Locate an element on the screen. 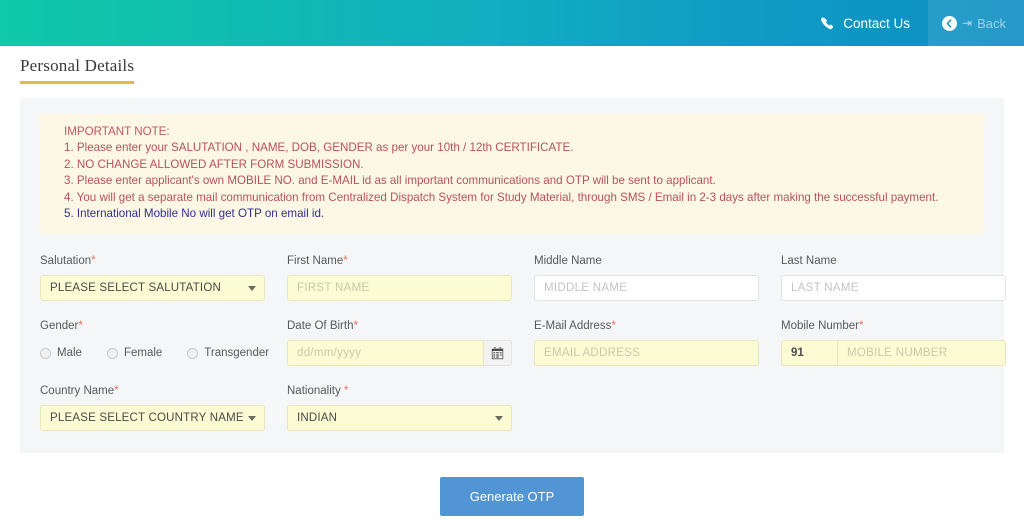 This screenshot has width=1024, height=524. circle-left-arrow-icon is located at coordinates (949, 23).